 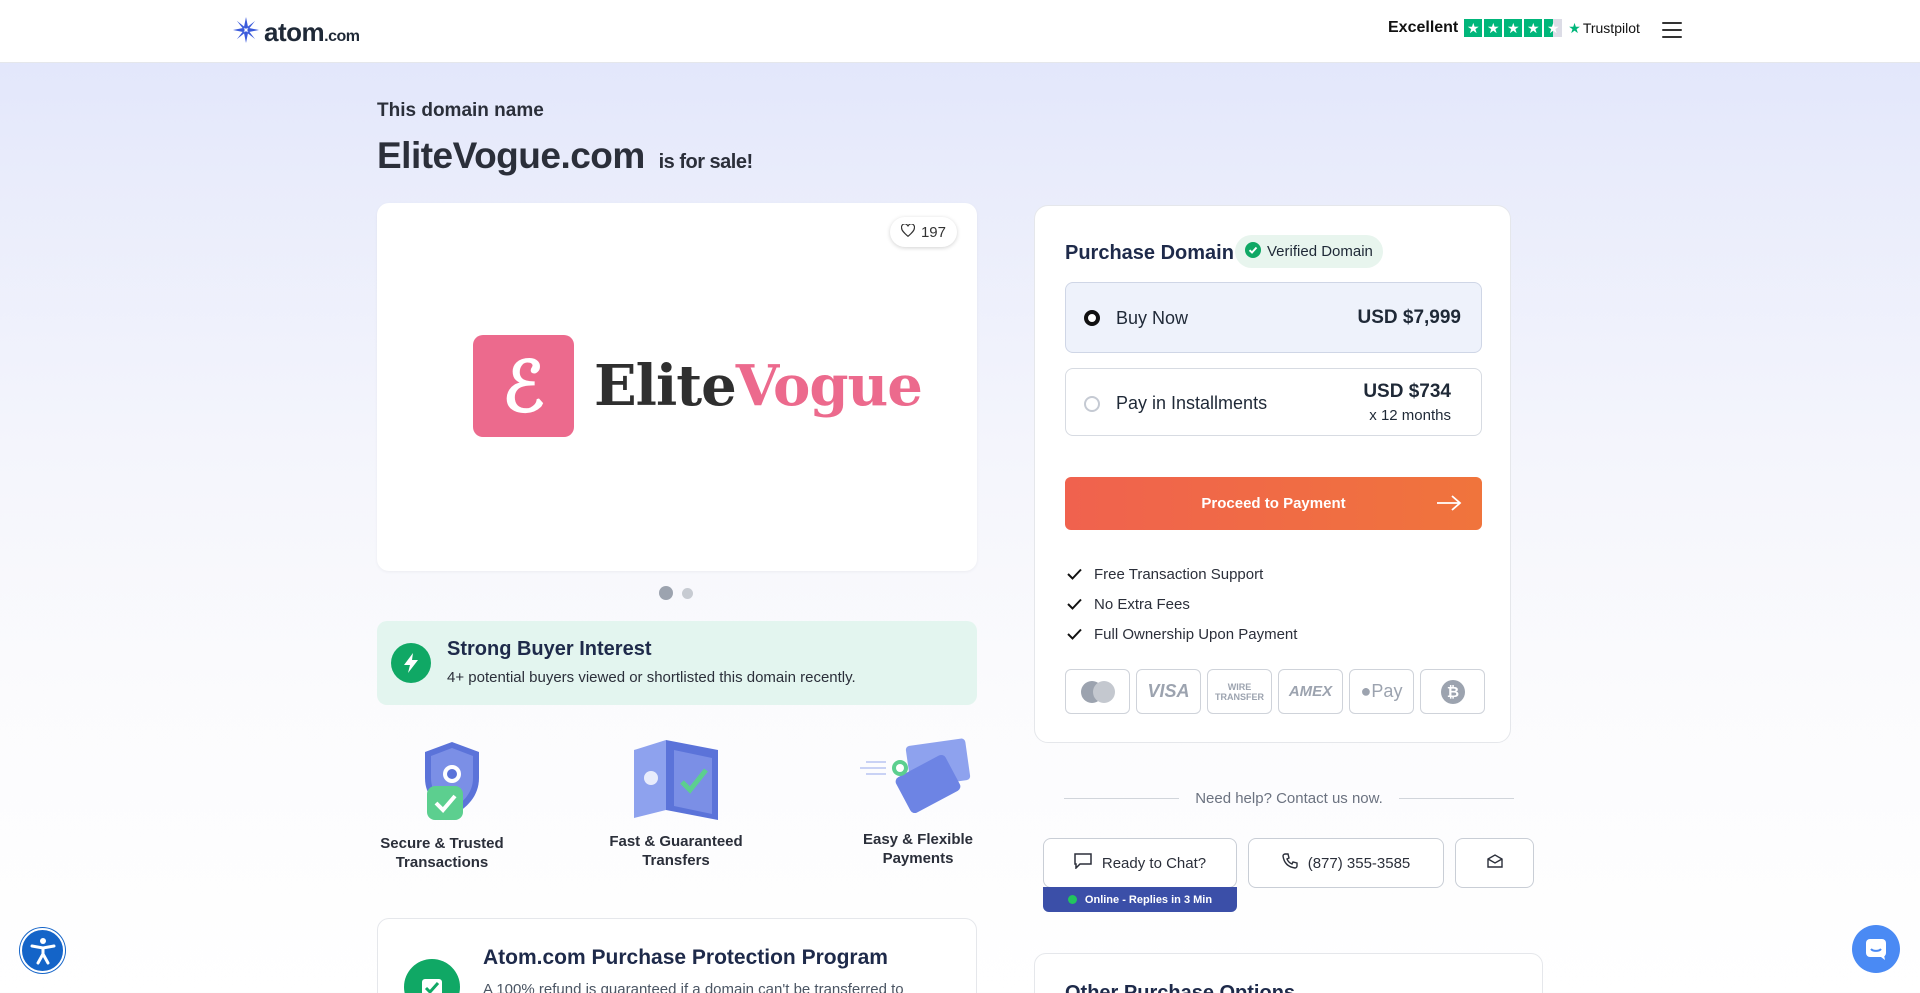 I want to click on page-title: EliteVogue.com is for sale!, so click(x=565, y=156).